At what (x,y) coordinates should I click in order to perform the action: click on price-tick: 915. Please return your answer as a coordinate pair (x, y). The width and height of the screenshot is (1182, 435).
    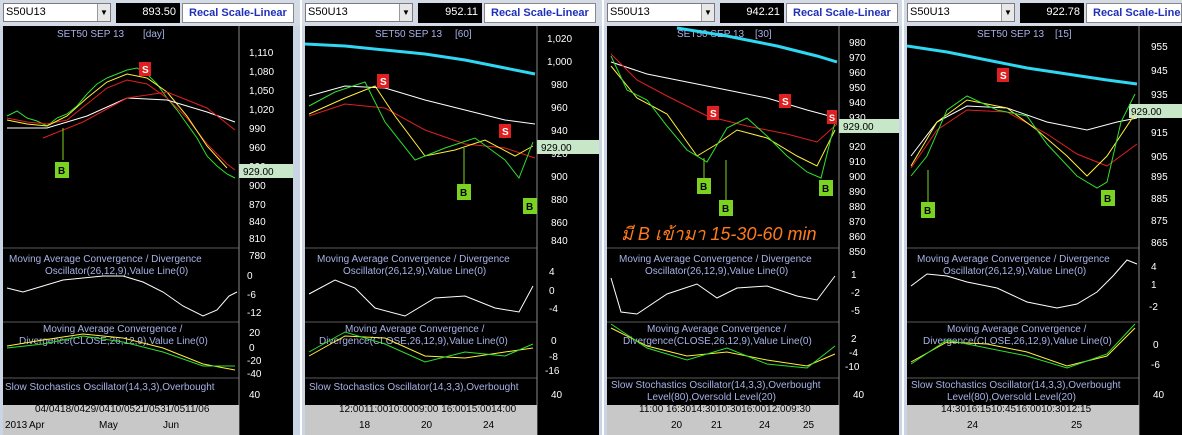
    Looking at the image, I should click on (1159, 133).